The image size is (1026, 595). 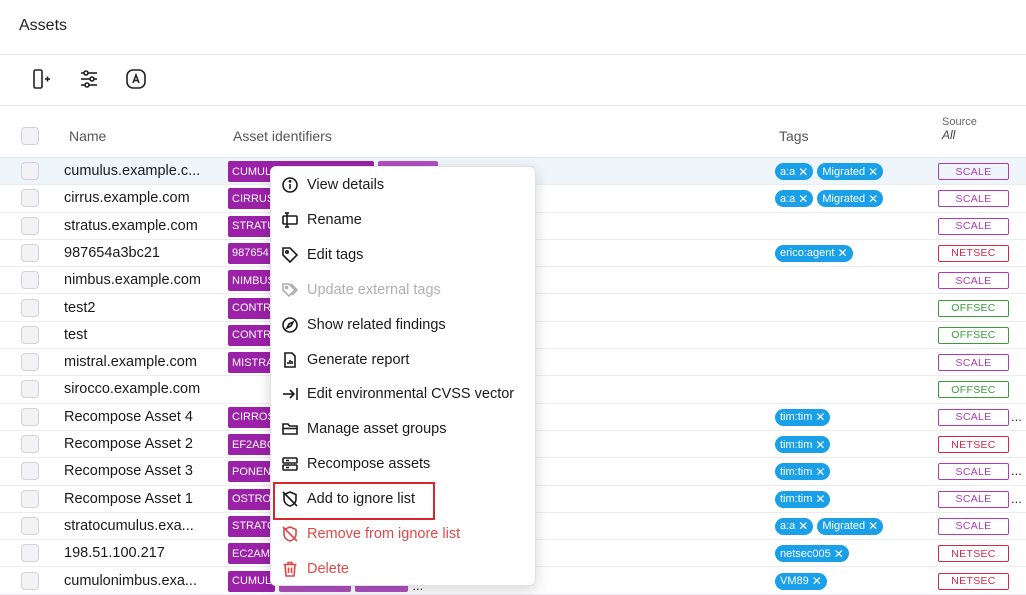 What do you see at coordinates (404, 360) in the screenshot?
I see `menu-item-generate-report: Generate report` at bounding box center [404, 360].